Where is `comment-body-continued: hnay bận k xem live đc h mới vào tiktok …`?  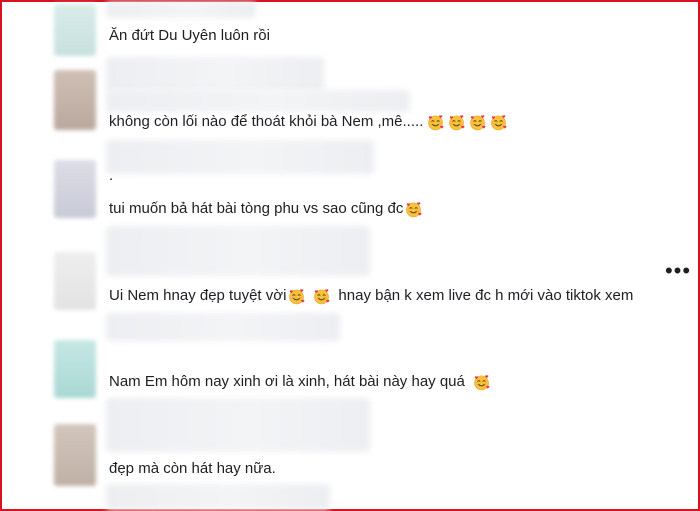
comment-body-continued: hnay bận k xem live đc h mới vào tiktok … is located at coordinates (486, 295).